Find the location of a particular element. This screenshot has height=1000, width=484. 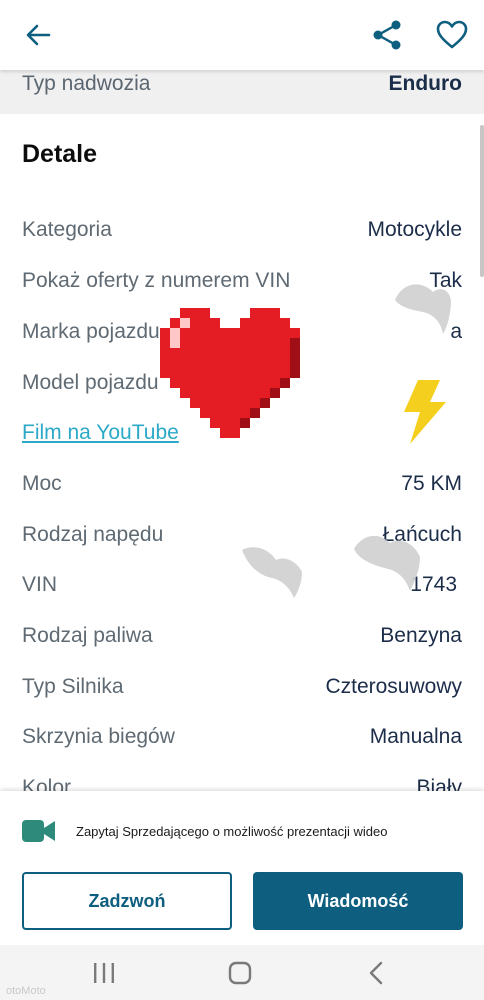

detail-row-youtube: Film na YouTube is located at coordinates (242, 433).